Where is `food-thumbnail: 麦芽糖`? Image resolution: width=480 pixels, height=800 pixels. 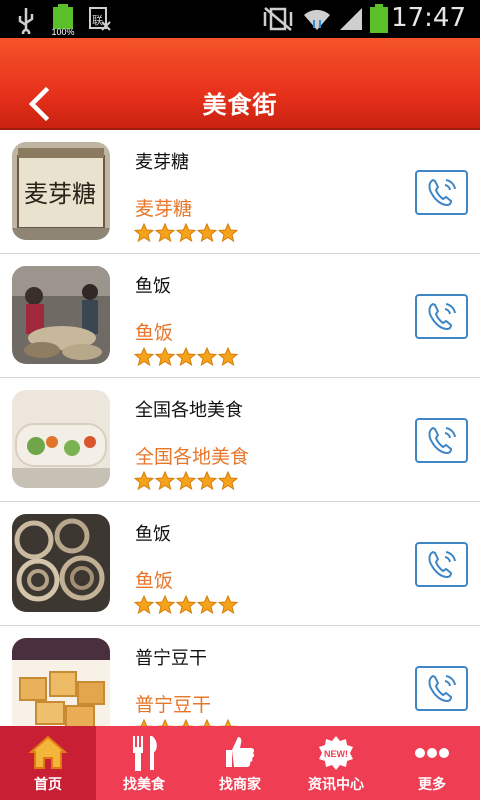 food-thumbnail: 麦芽糖 is located at coordinates (61, 191).